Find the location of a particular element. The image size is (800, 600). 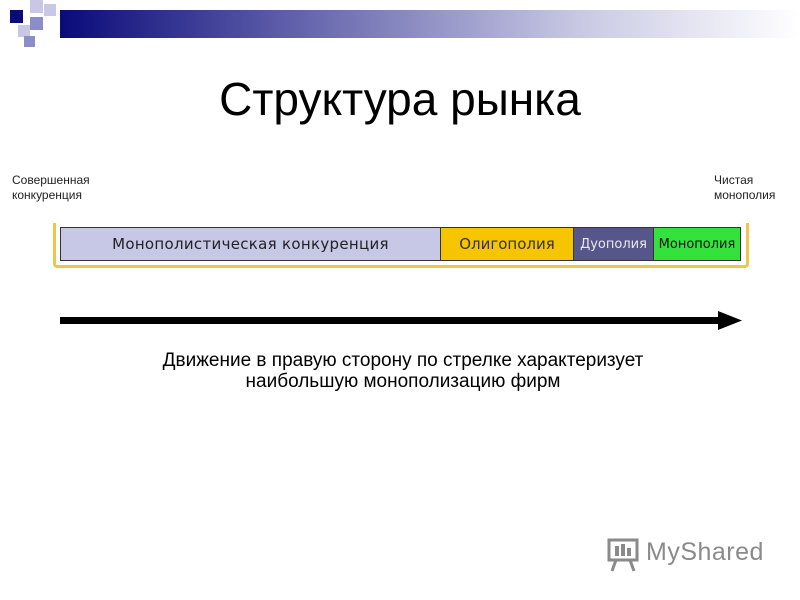

direction-arrow is located at coordinates (401, 320).